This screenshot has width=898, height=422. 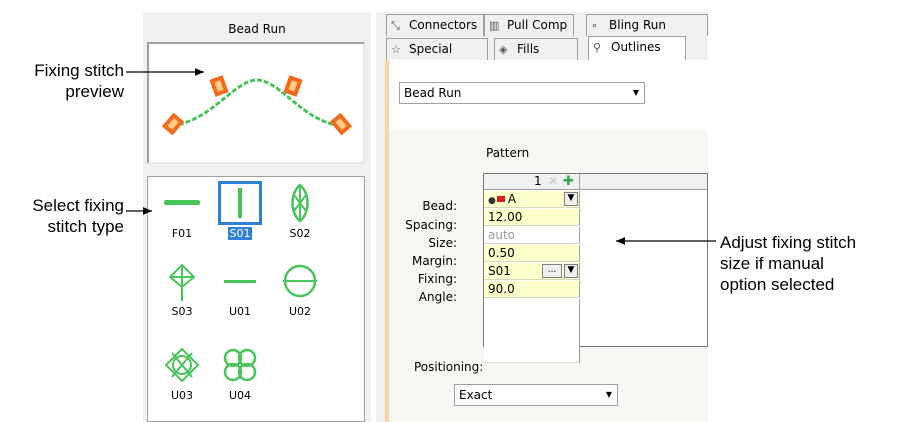 I want to click on callout-line: Fixing stitch, so click(x=79, y=70).